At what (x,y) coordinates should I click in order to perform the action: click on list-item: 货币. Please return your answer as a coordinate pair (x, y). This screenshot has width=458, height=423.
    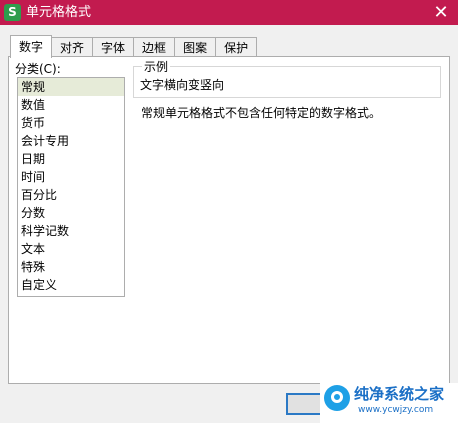
    Looking at the image, I should click on (71, 123).